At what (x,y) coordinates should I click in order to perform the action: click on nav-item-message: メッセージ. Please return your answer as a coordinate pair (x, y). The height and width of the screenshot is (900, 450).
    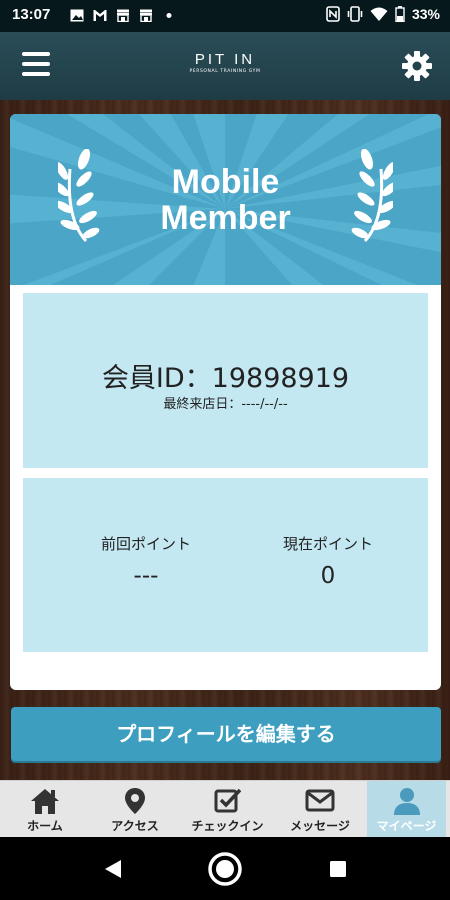
    Looking at the image, I should click on (320, 809).